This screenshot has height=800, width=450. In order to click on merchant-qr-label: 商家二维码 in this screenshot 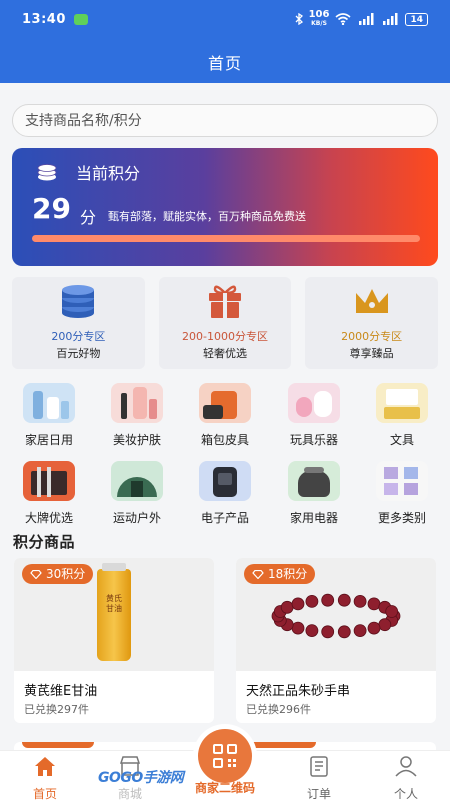, I will do `click(225, 787)`.